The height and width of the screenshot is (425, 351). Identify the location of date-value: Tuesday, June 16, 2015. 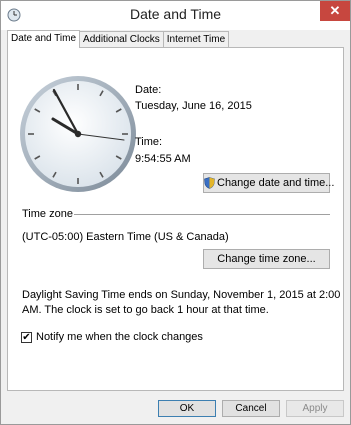
(193, 106).